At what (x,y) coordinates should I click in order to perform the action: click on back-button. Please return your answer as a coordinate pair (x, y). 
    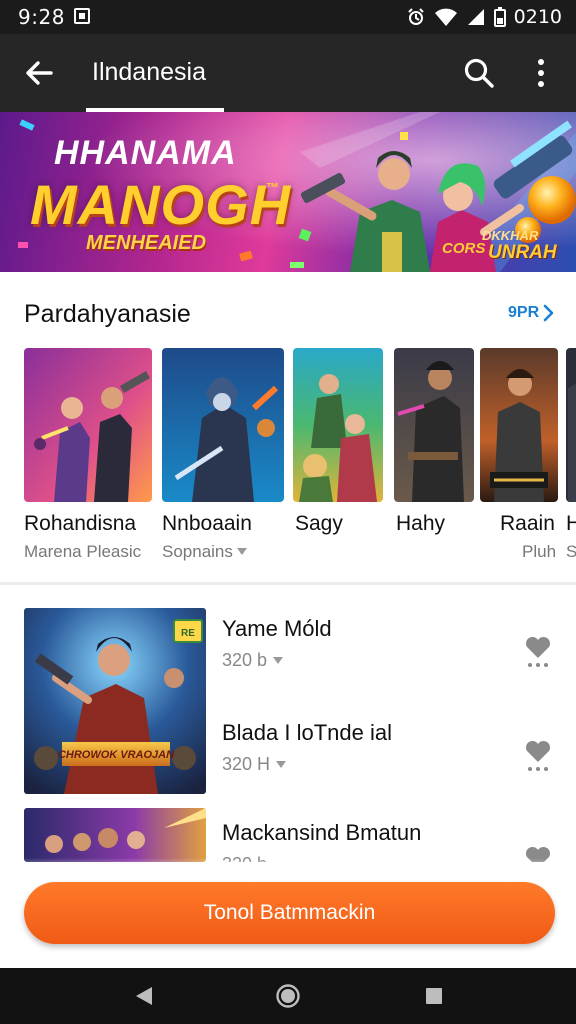
    Looking at the image, I should click on (39, 73).